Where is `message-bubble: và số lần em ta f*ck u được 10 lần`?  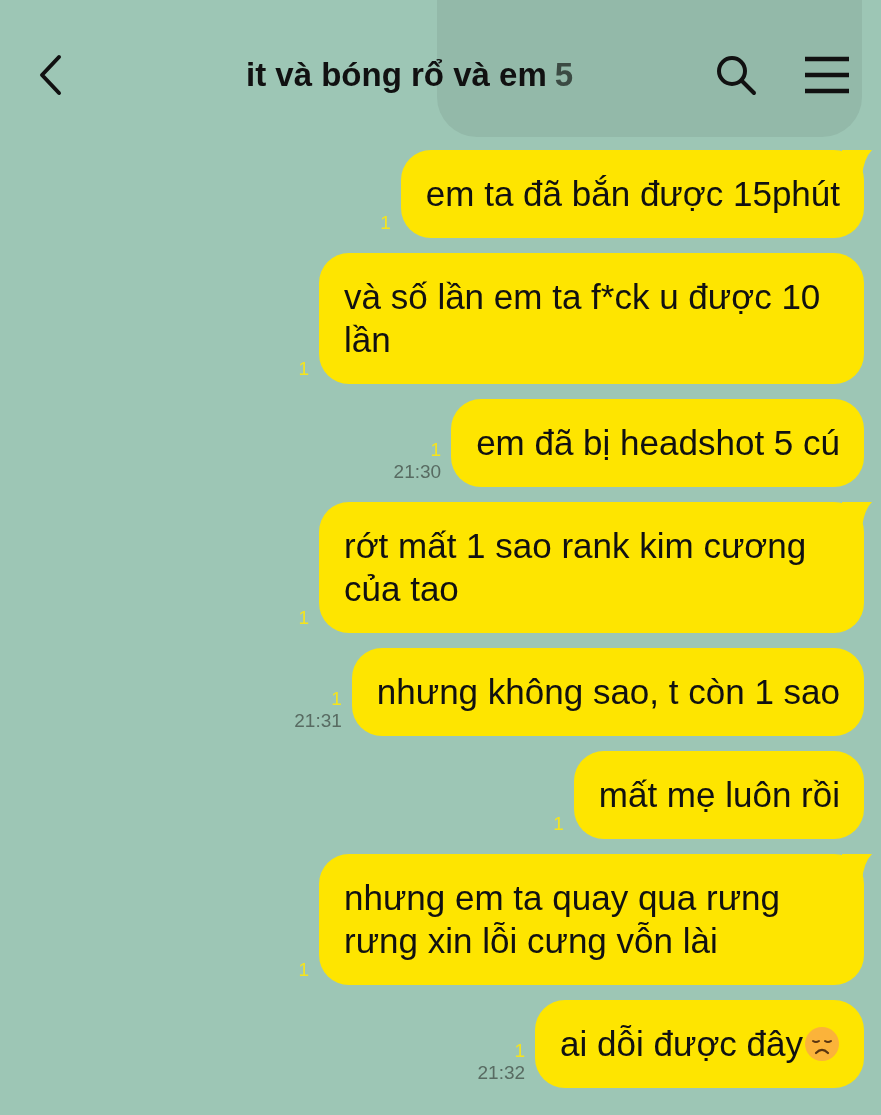 message-bubble: và số lần em ta f*ck u được 10 lần is located at coordinates (591, 318).